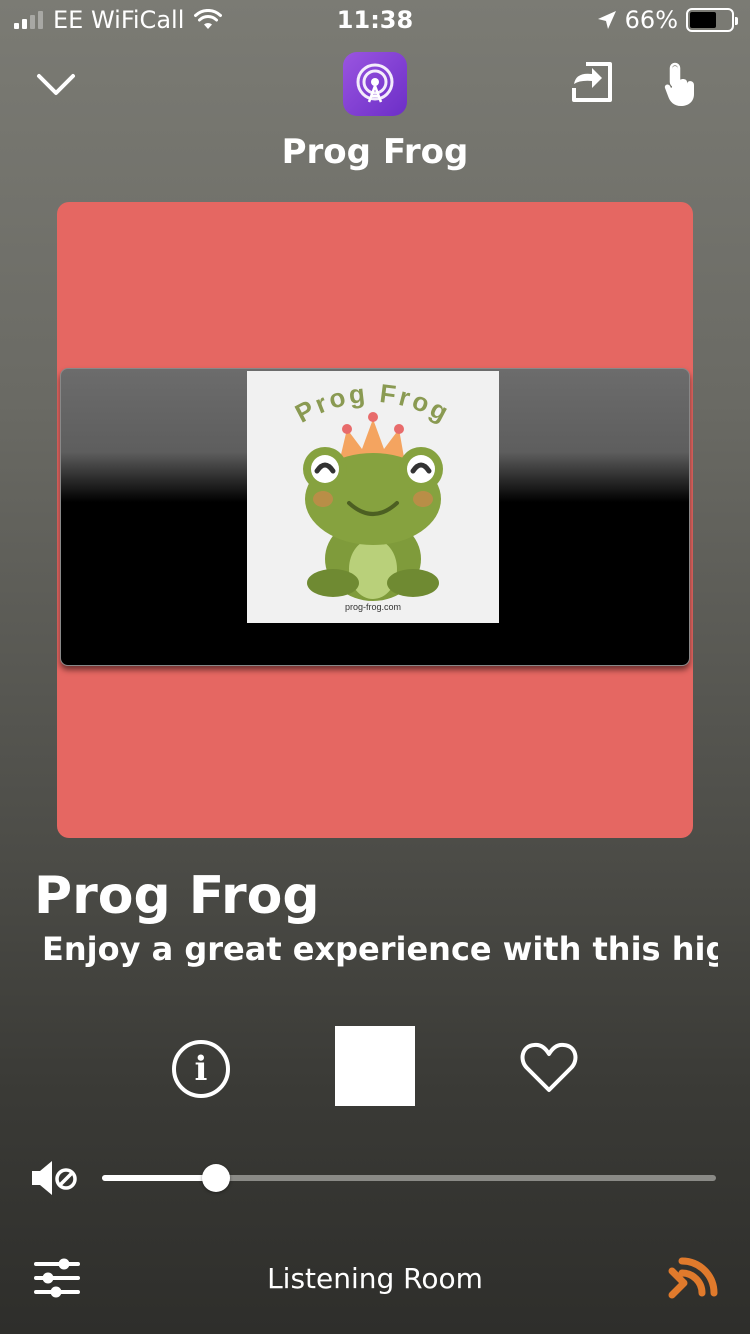 This screenshot has width=750, height=1334. I want to click on location-arrow-icon, so click(606, 20).